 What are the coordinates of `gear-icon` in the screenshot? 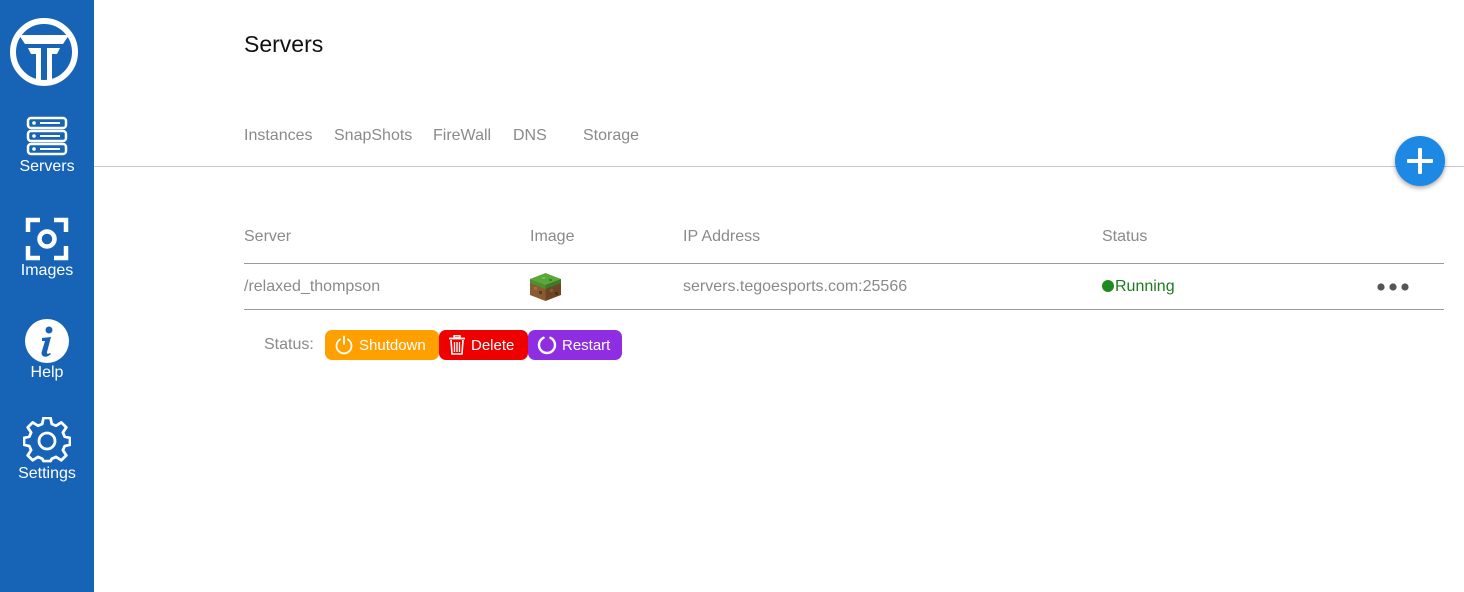 It's located at (47, 440).